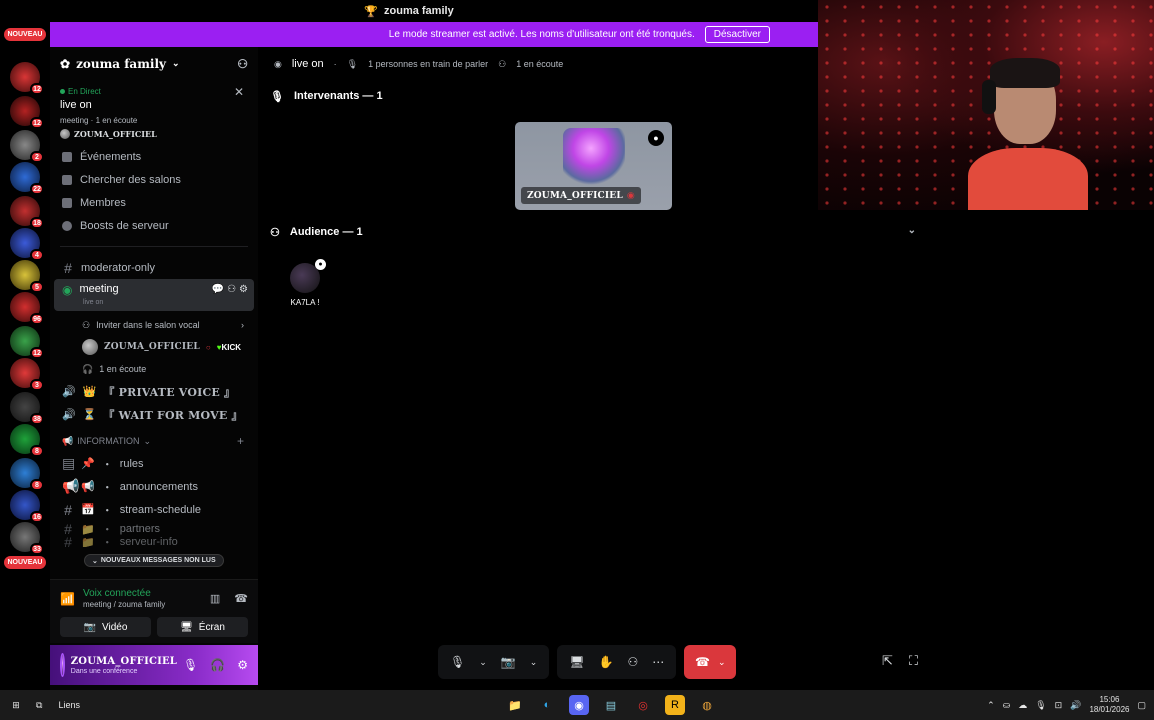 This screenshot has width=1154, height=720. I want to click on channel-moderator-only: # moderator-only, so click(154, 267).